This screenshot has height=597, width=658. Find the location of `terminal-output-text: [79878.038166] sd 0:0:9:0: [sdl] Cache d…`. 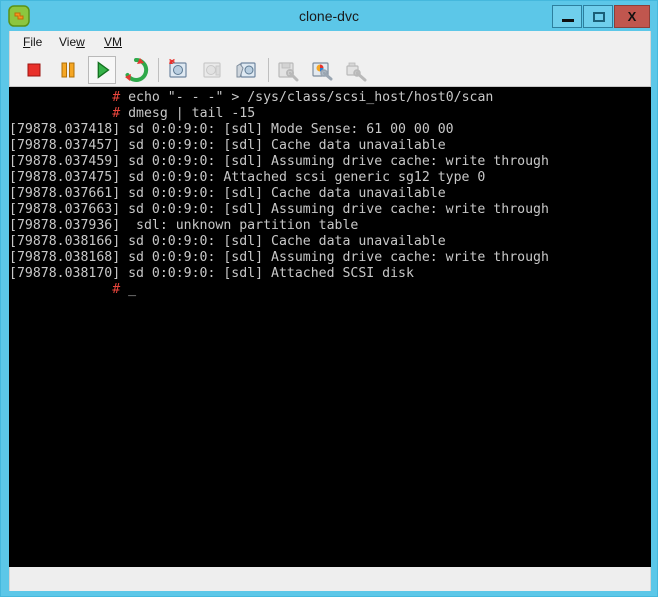

terminal-output-text: [79878.038166] sd 0:0:9:0: [sdl] Cache d… is located at coordinates (227, 241).